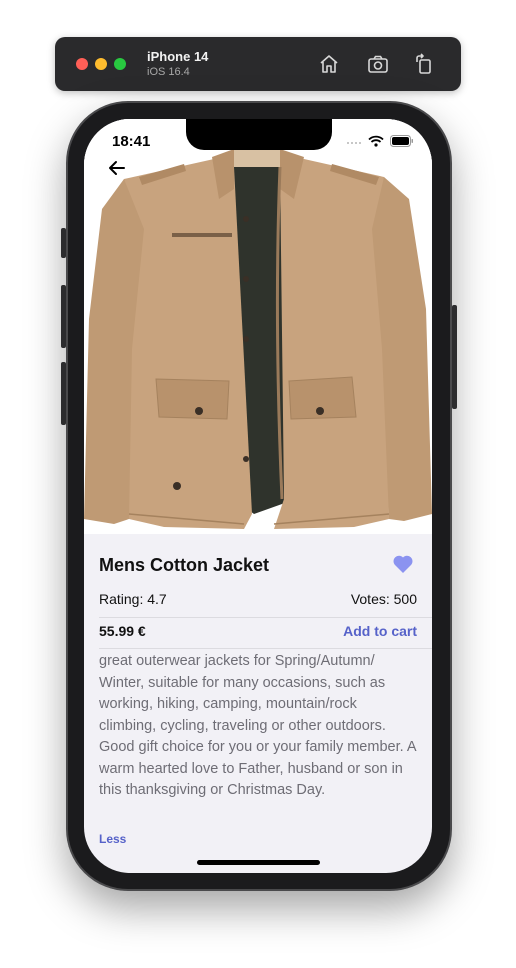  Describe the element at coordinates (63, 316) in the screenshot. I see `volume-up-button` at that location.